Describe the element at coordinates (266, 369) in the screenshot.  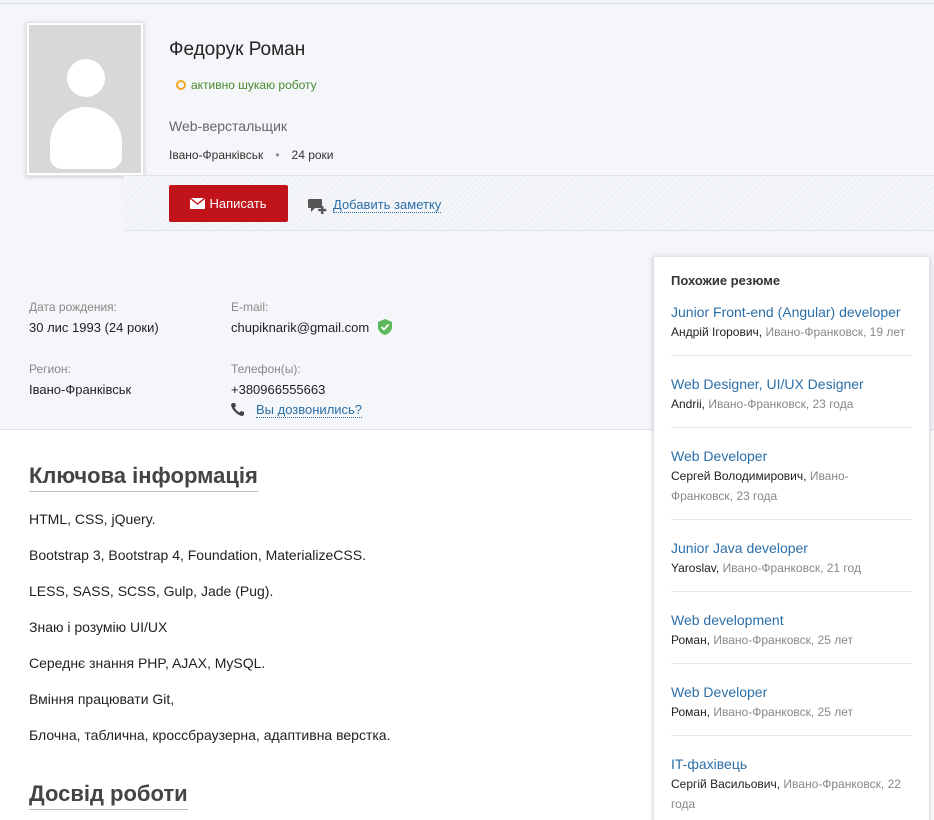
I see `phone-label: Телефон(ы):` at that location.